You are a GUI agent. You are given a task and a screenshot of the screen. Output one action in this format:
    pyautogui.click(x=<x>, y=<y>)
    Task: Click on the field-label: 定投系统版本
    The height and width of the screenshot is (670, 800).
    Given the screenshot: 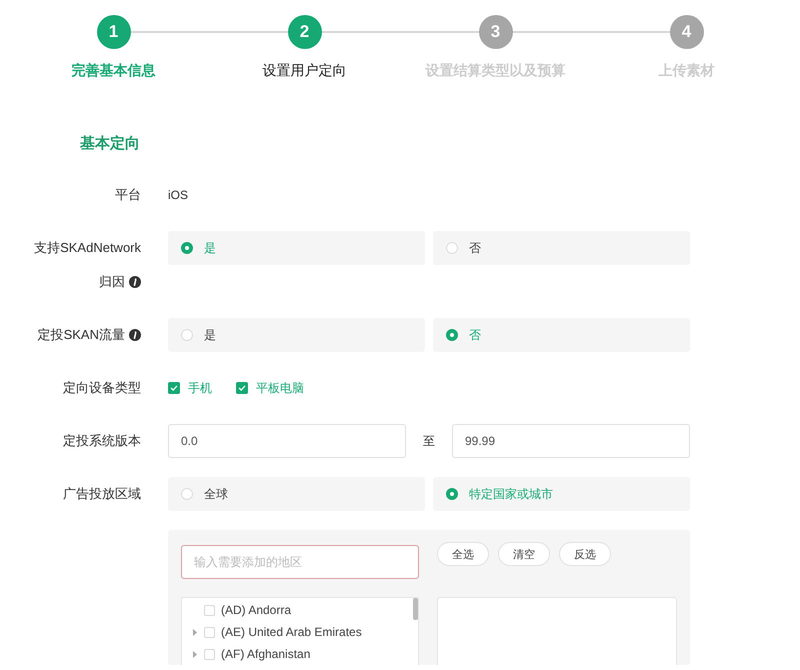 What is the action you would take?
    pyautogui.click(x=102, y=441)
    